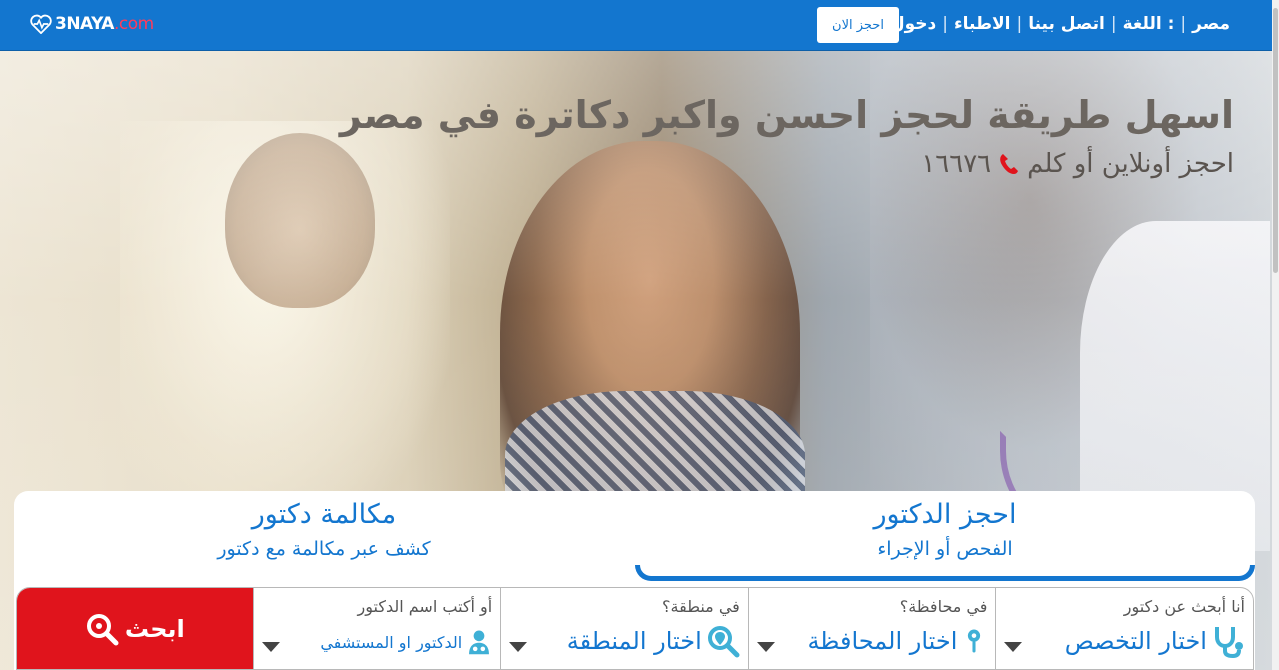 The height and width of the screenshot is (670, 1279). What do you see at coordinates (324, 549) in the screenshot?
I see `tab-call-doctor-subtitle: كشف عبر مكالمة مع دكتور` at bounding box center [324, 549].